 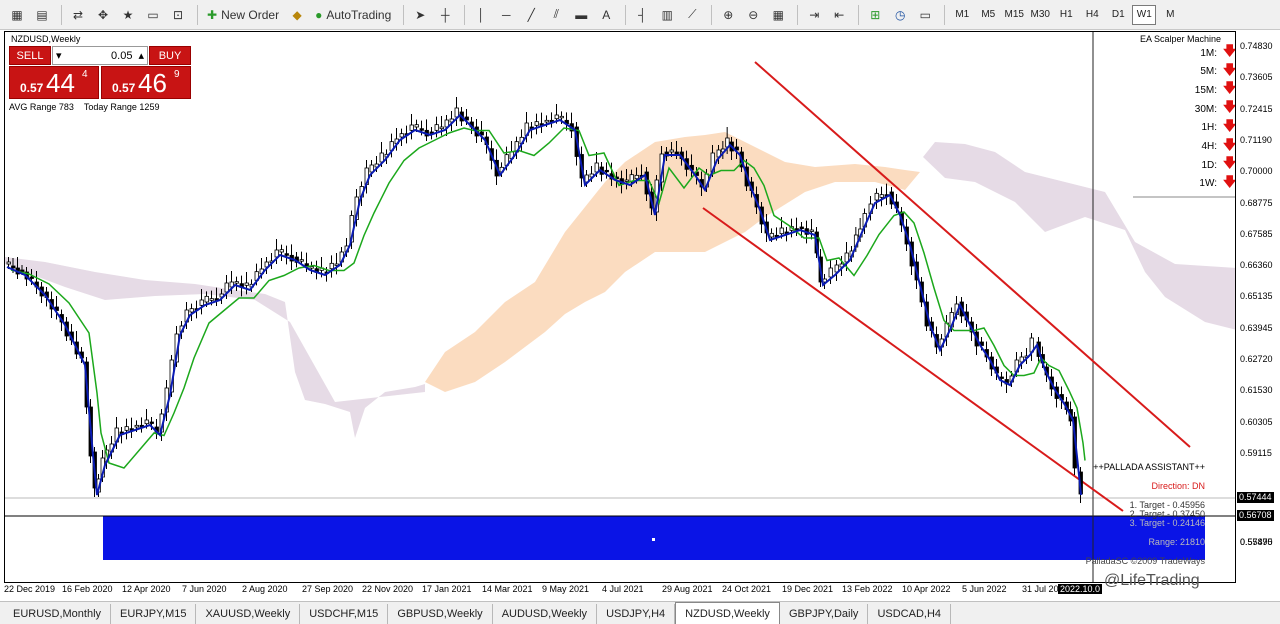 What do you see at coordinates (1040, 15) in the screenshot?
I see `timeframe-m30: M30` at bounding box center [1040, 15].